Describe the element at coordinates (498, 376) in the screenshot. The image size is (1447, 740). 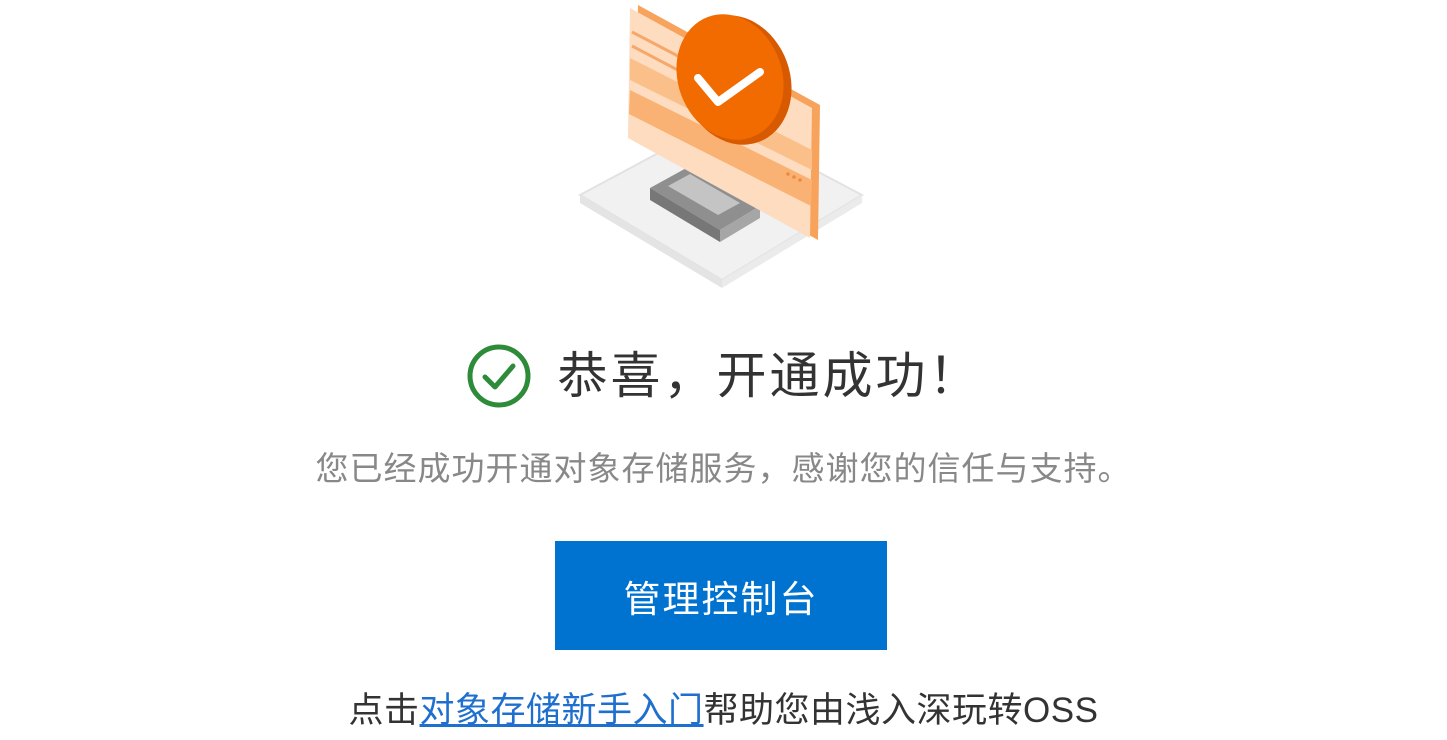
I see `check-circle-icon` at that location.